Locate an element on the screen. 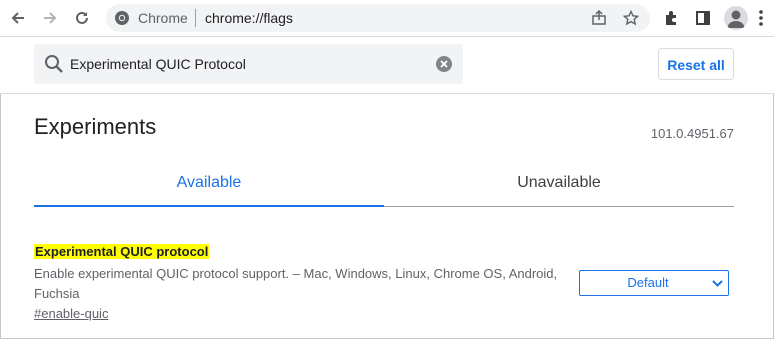 This screenshot has width=774, height=339. clear-search-icon is located at coordinates (444, 64).